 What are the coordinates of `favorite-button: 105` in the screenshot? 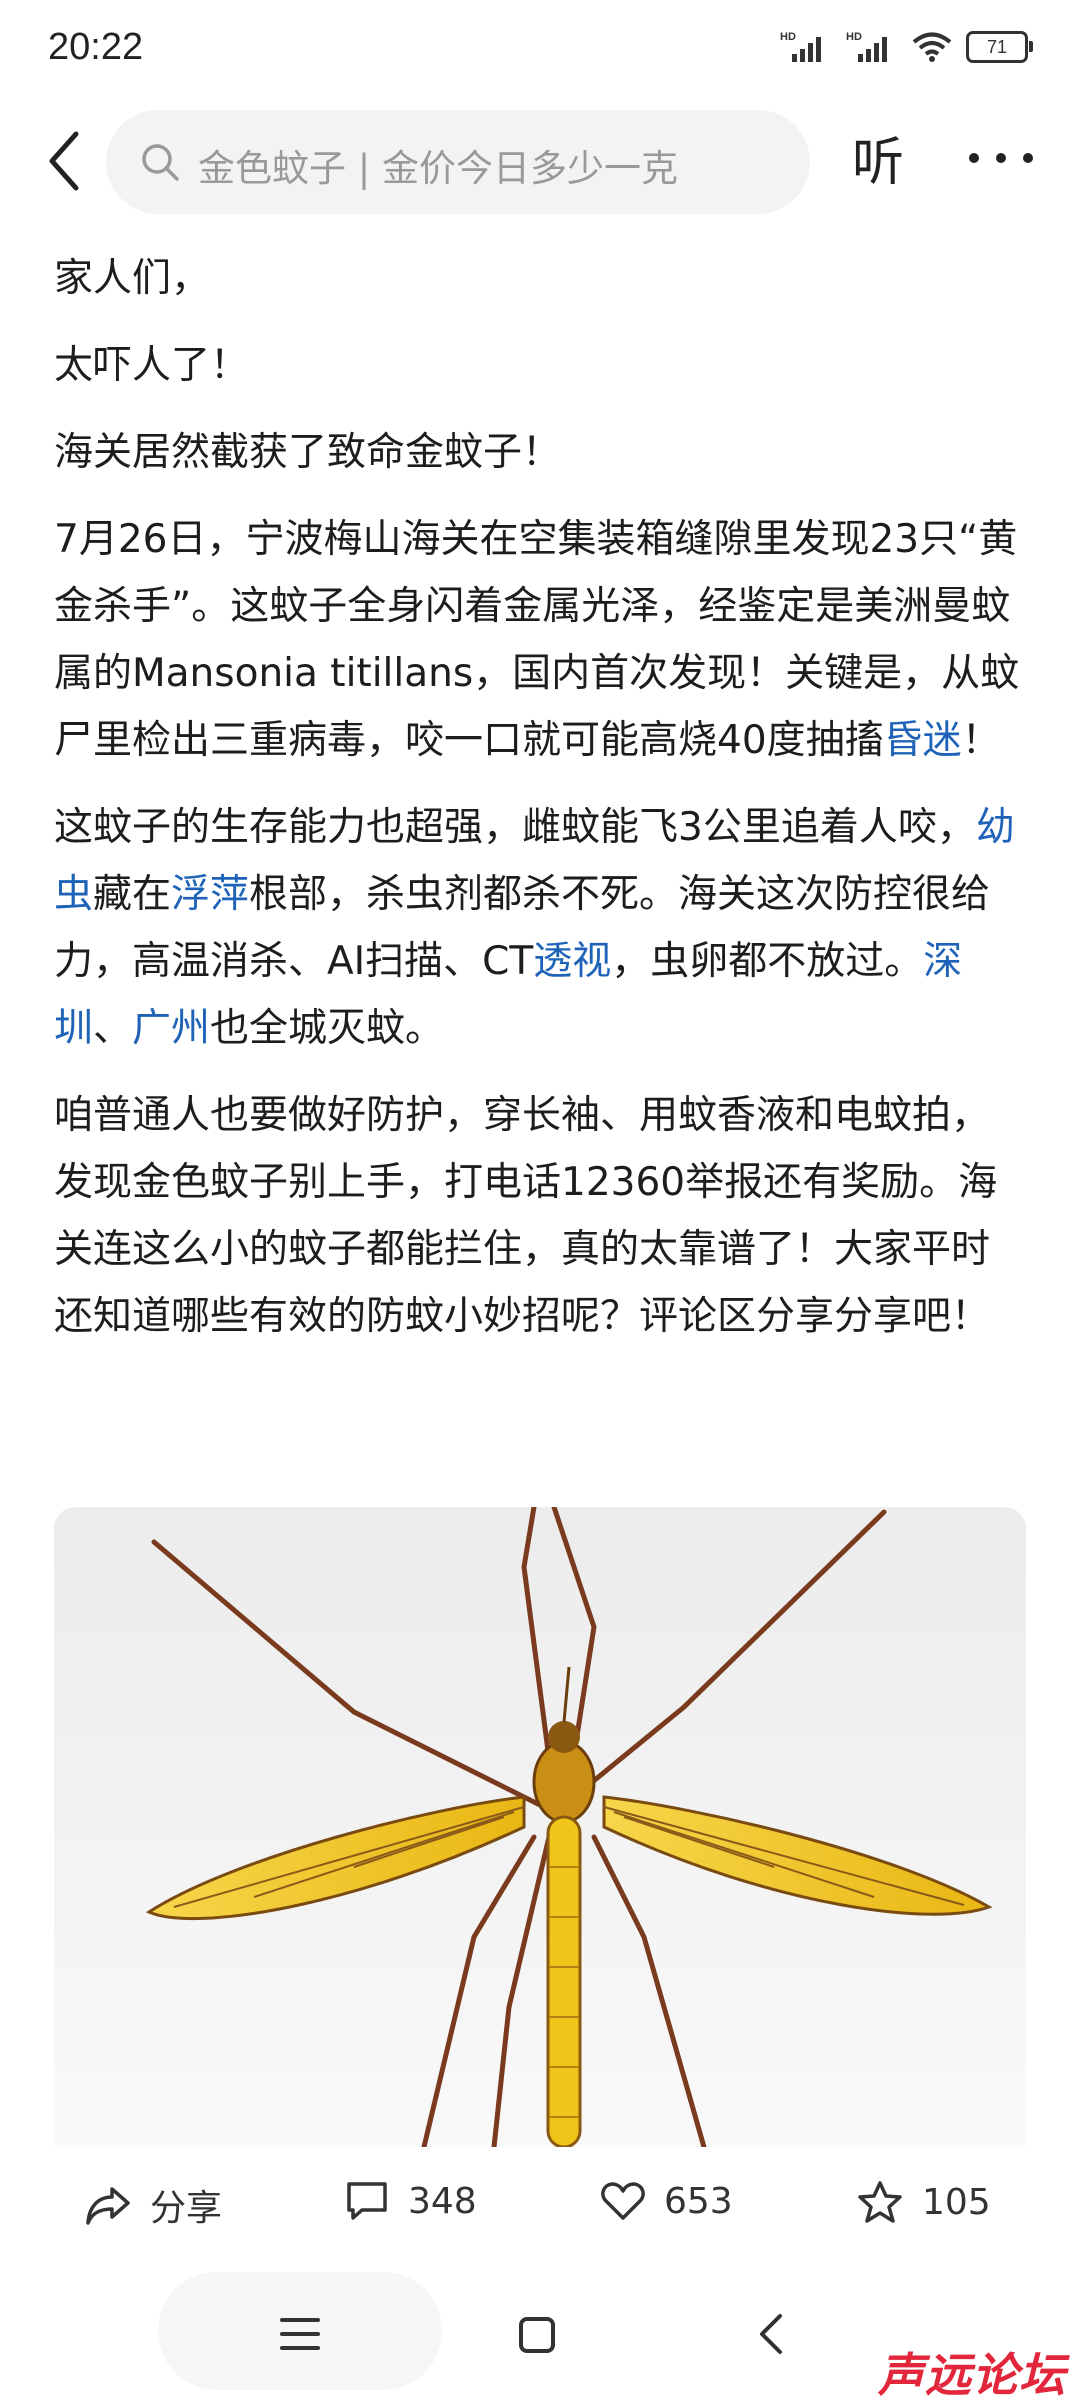 It's located at (923, 2202).